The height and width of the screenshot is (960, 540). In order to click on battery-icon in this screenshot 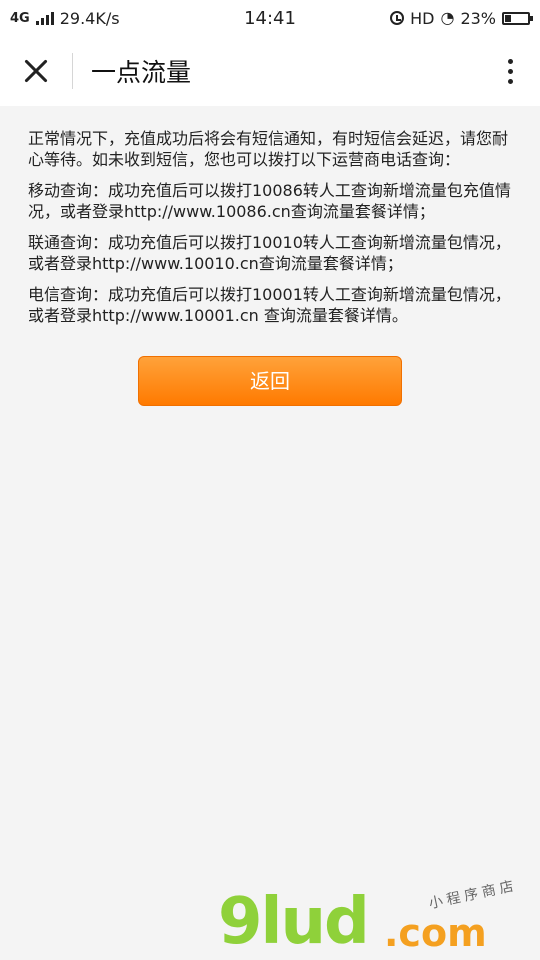, I will do `click(517, 18)`.